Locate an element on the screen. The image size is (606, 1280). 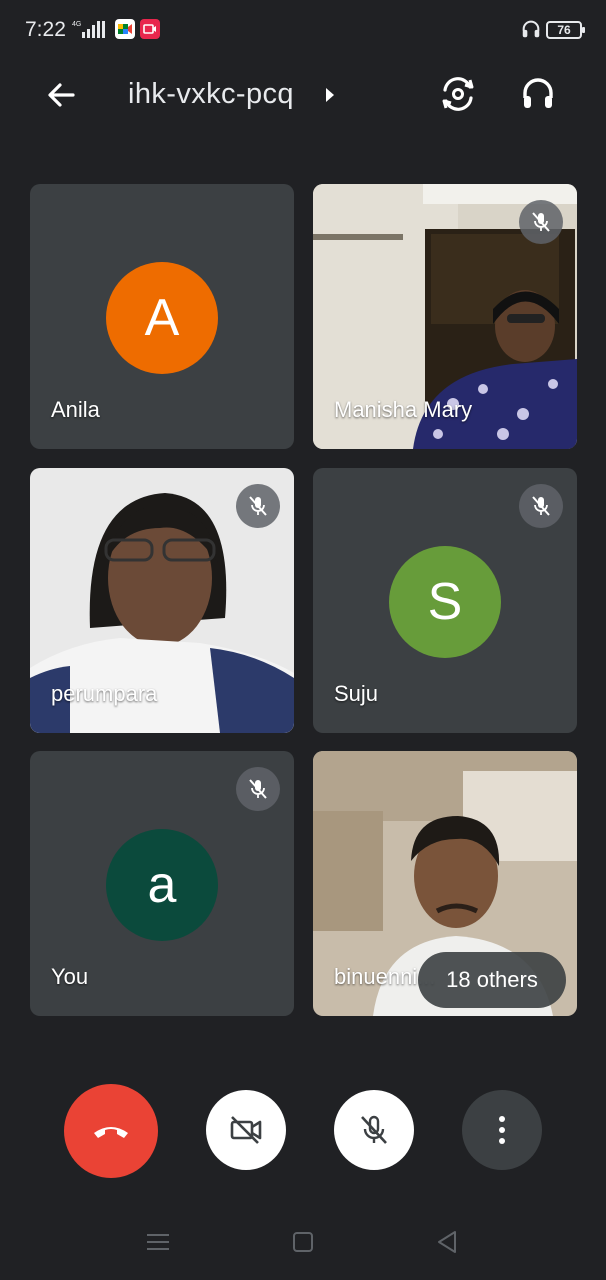
avatar: a is located at coordinates (162, 885).